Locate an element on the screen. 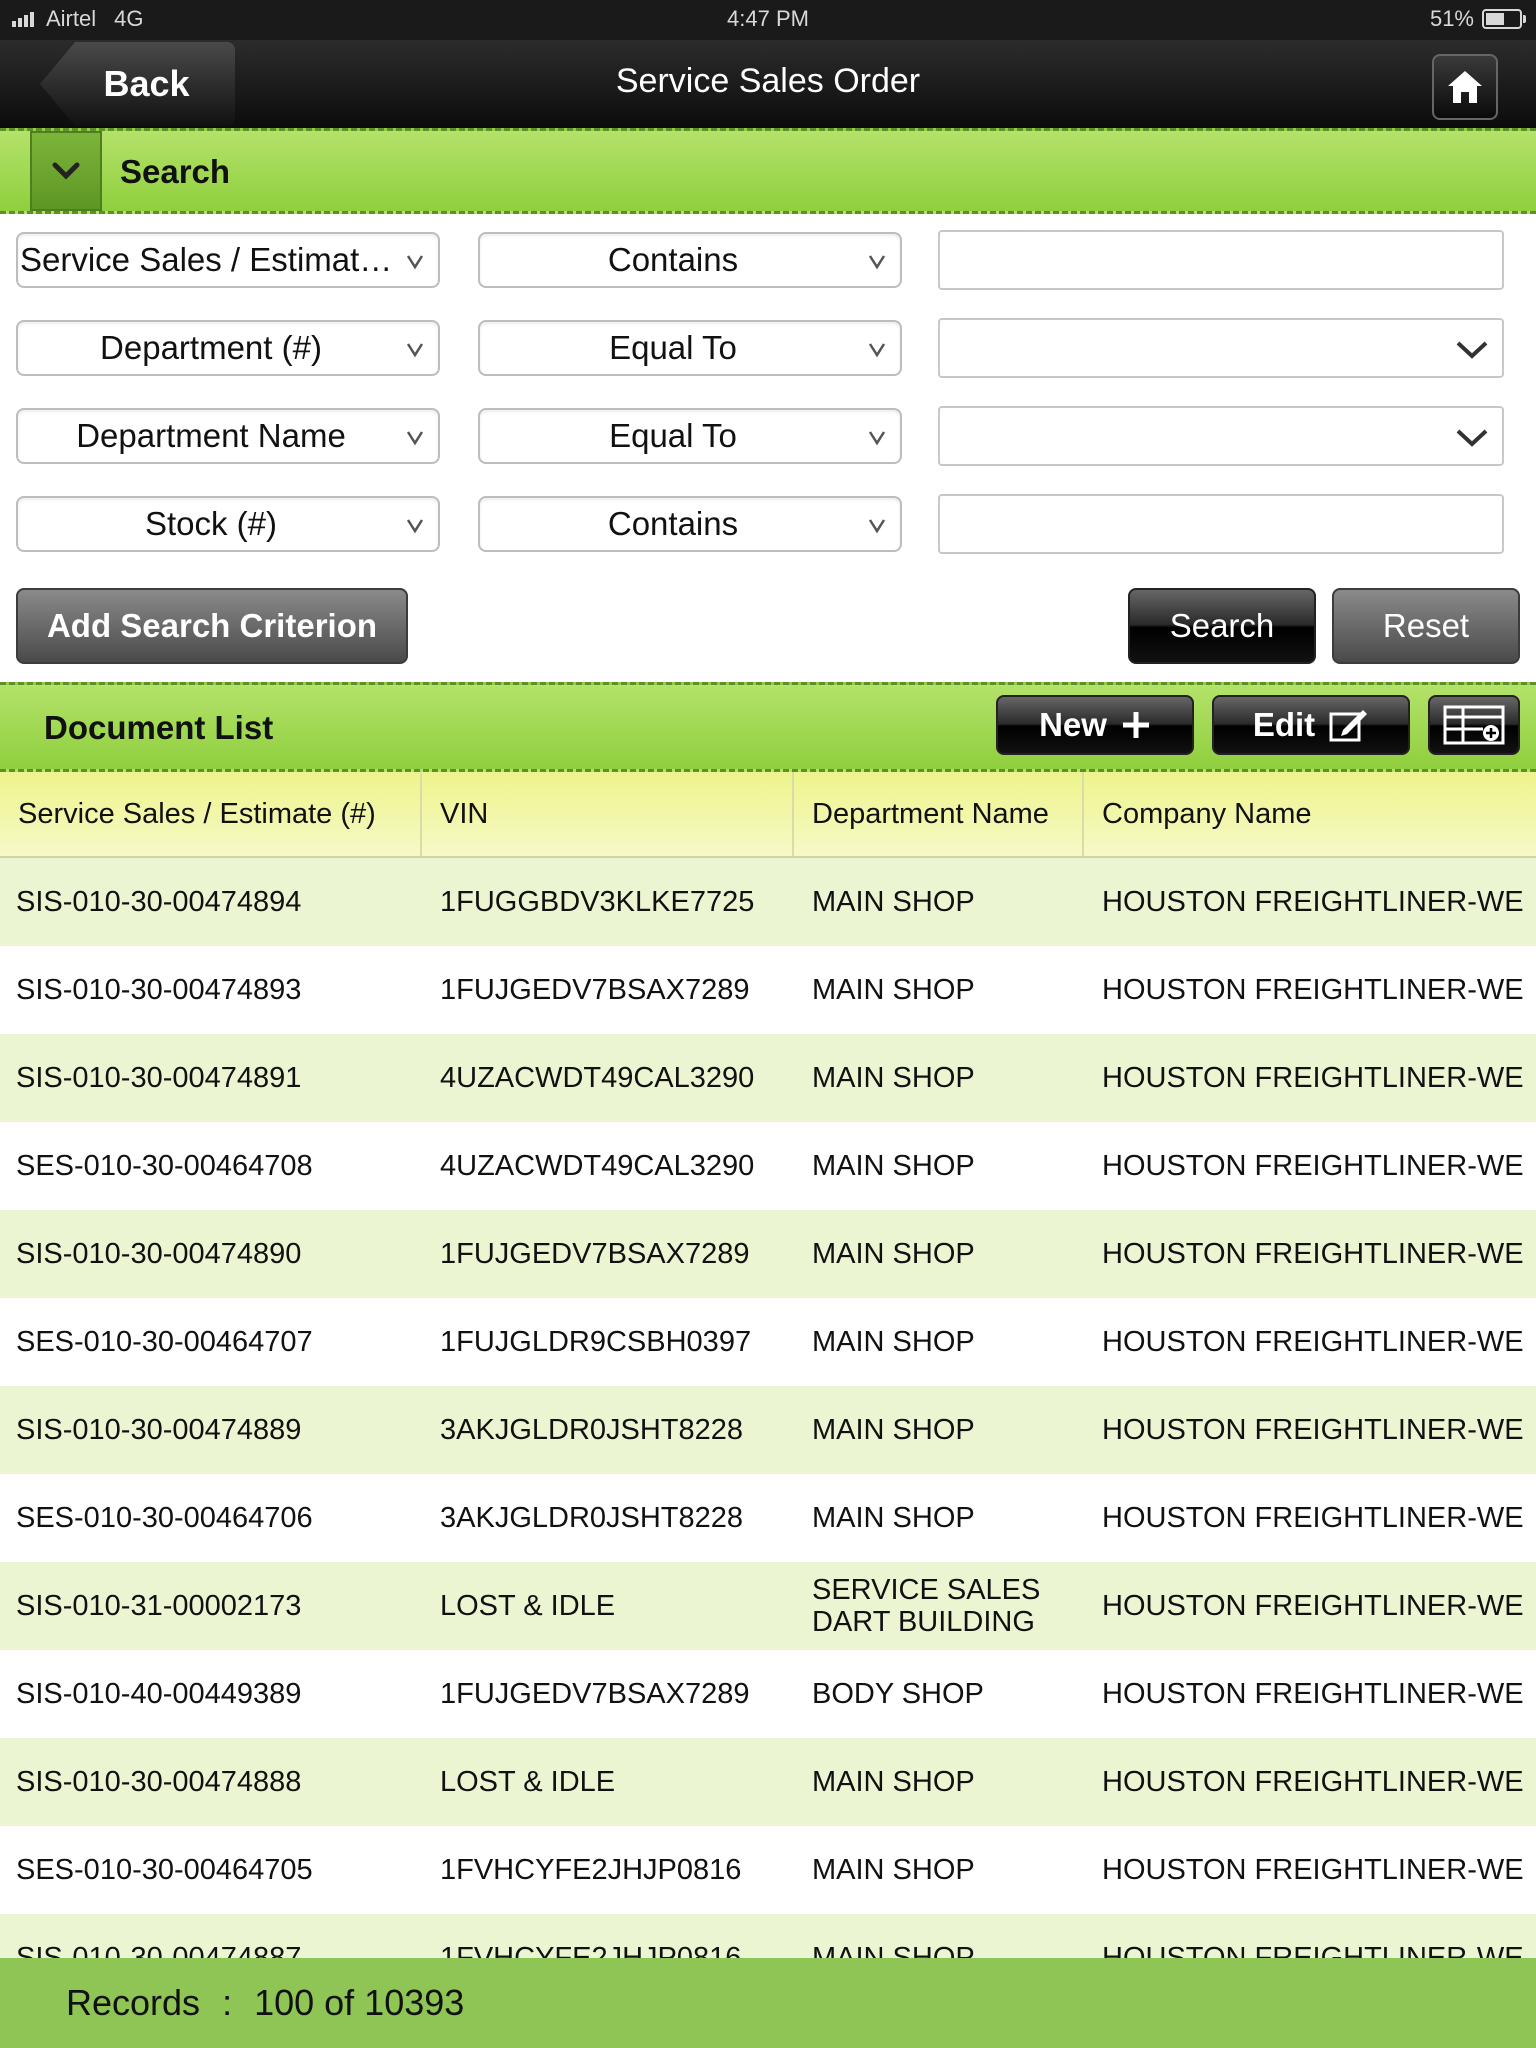 The image size is (1536, 2048). cell-department-name: BODY SHOP is located at coordinates (898, 1694).